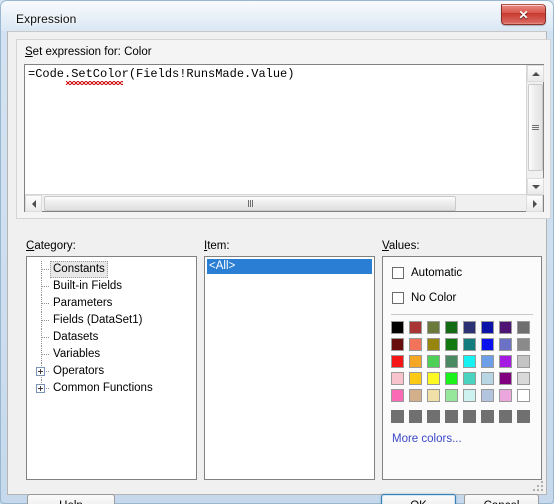 The width and height of the screenshot is (554, 504). I want to click on ok-button: OK, so click(418, 499).